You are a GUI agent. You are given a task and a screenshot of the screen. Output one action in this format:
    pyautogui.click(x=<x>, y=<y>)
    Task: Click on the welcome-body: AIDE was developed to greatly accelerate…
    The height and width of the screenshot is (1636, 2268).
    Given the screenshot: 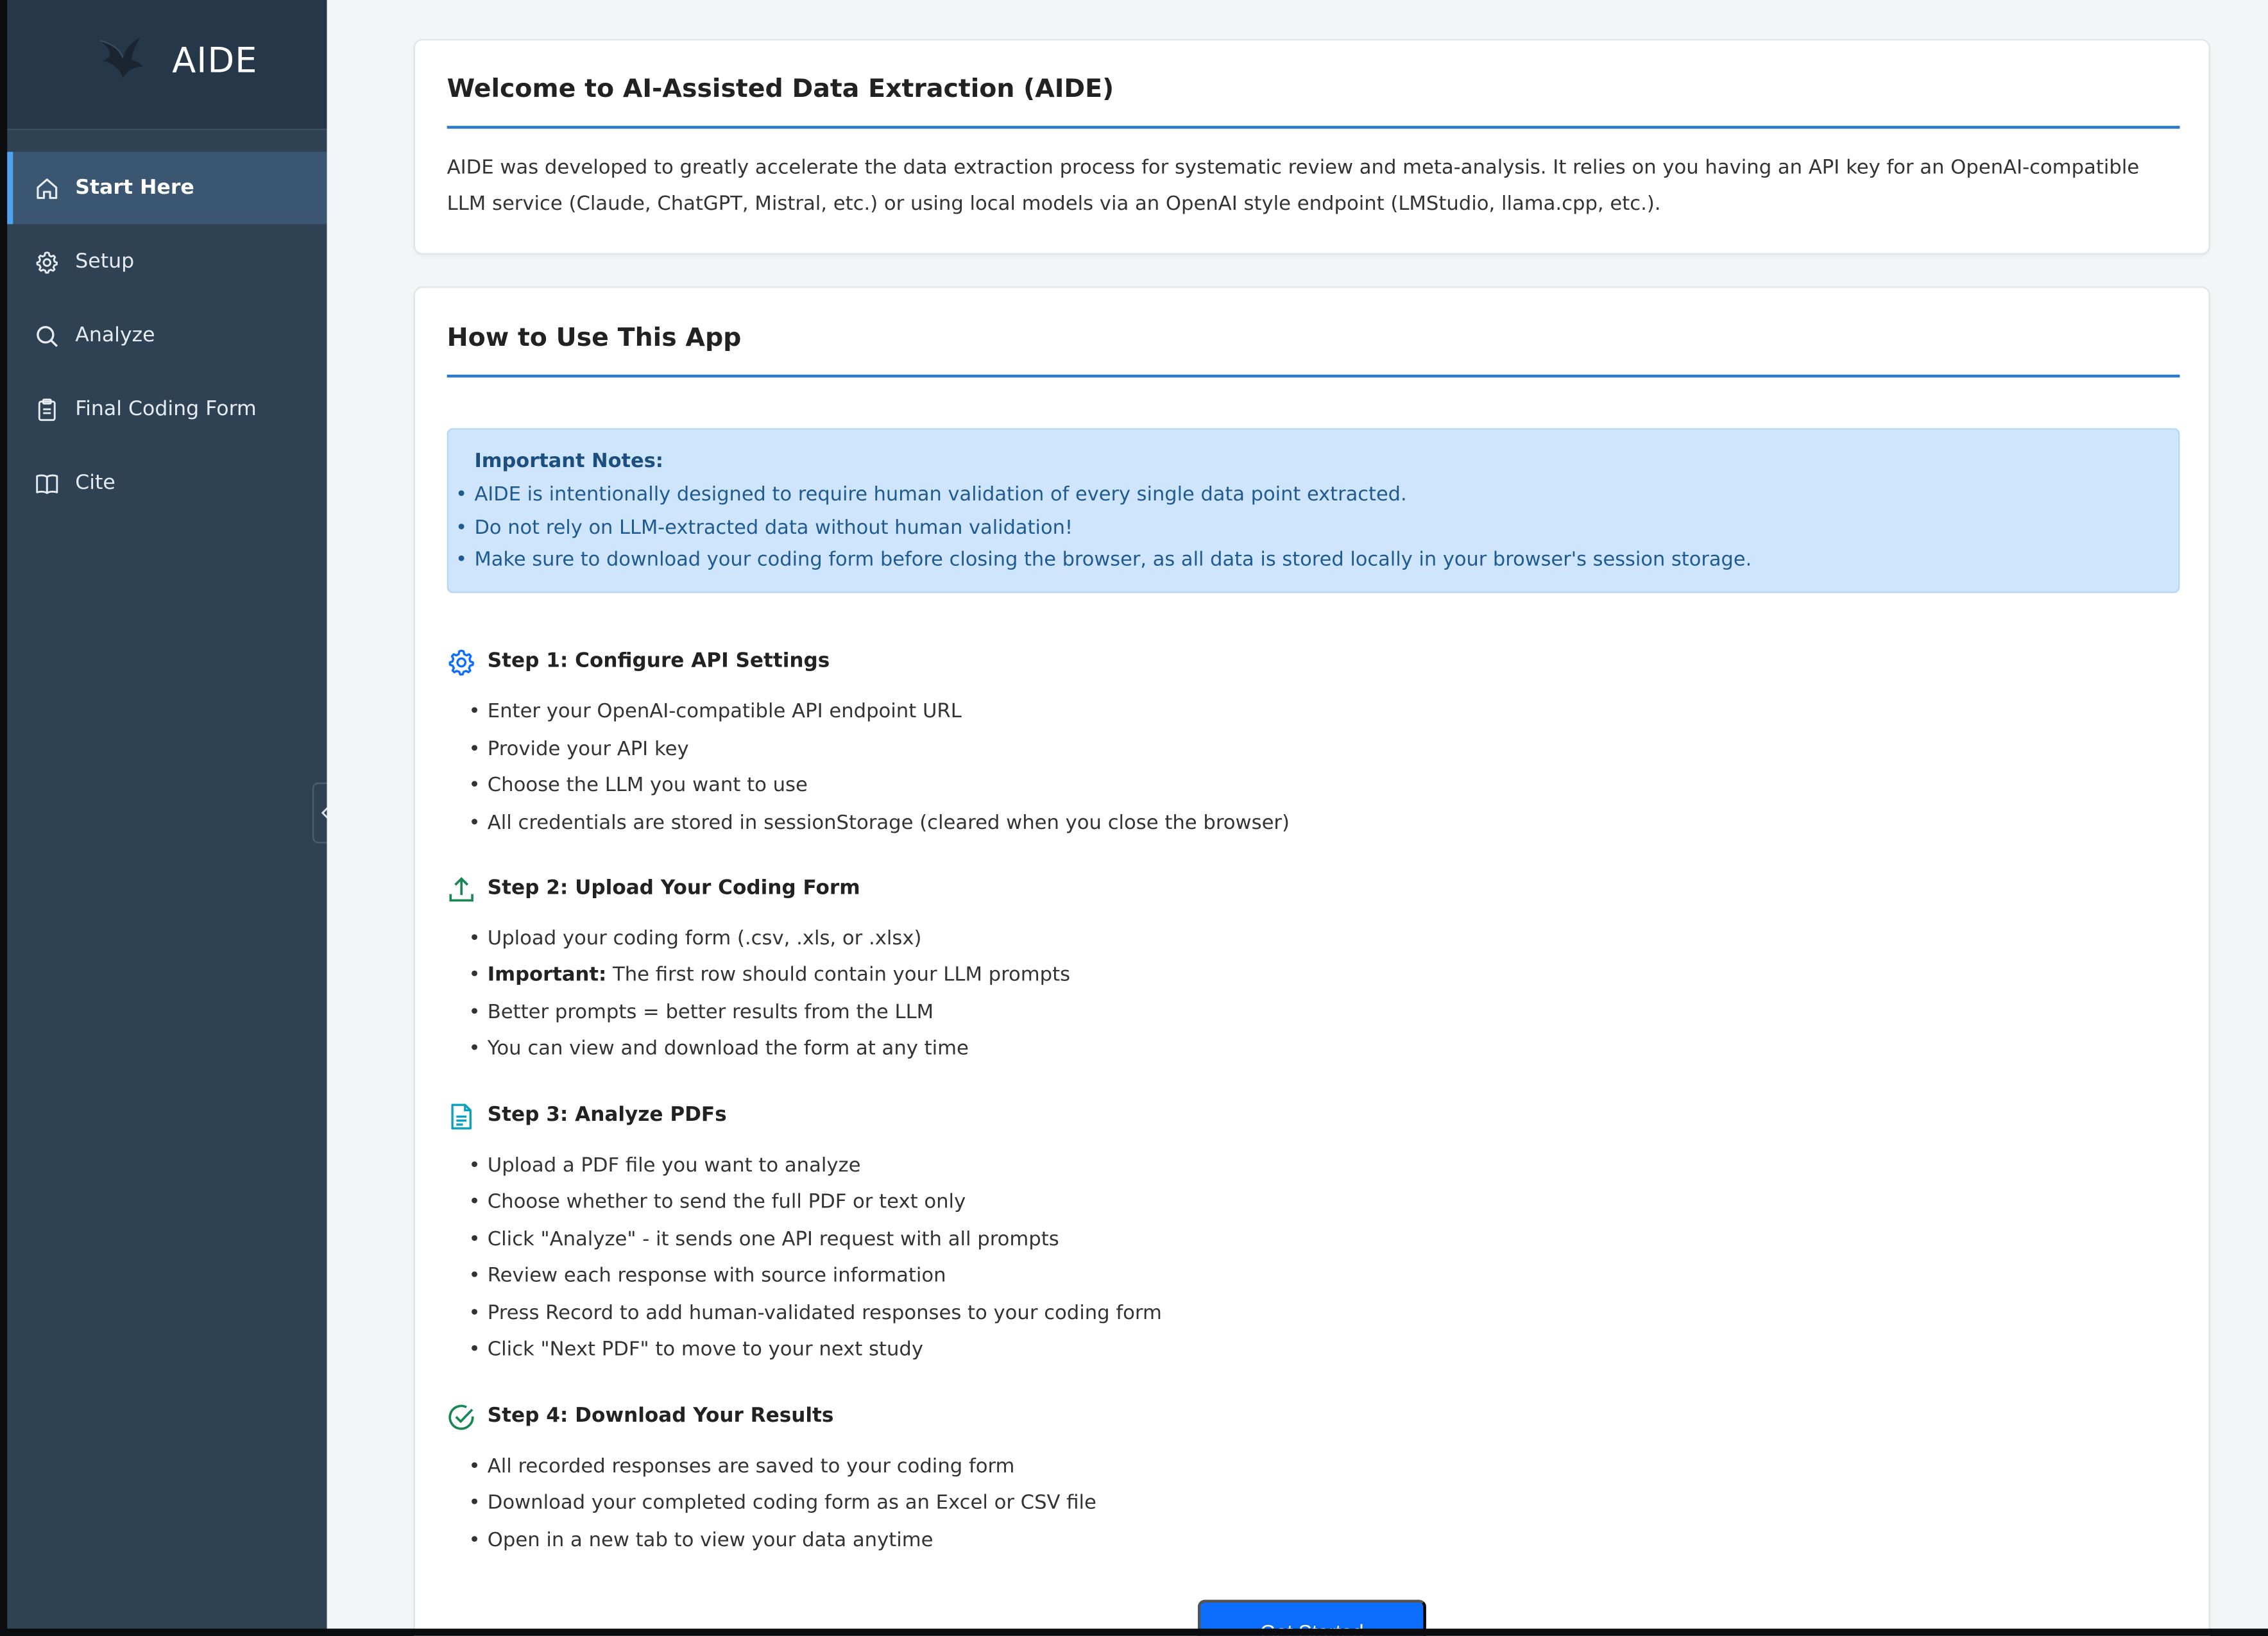 What is the action you would take?
    pyautogui.click(x=1293, y=186)
    